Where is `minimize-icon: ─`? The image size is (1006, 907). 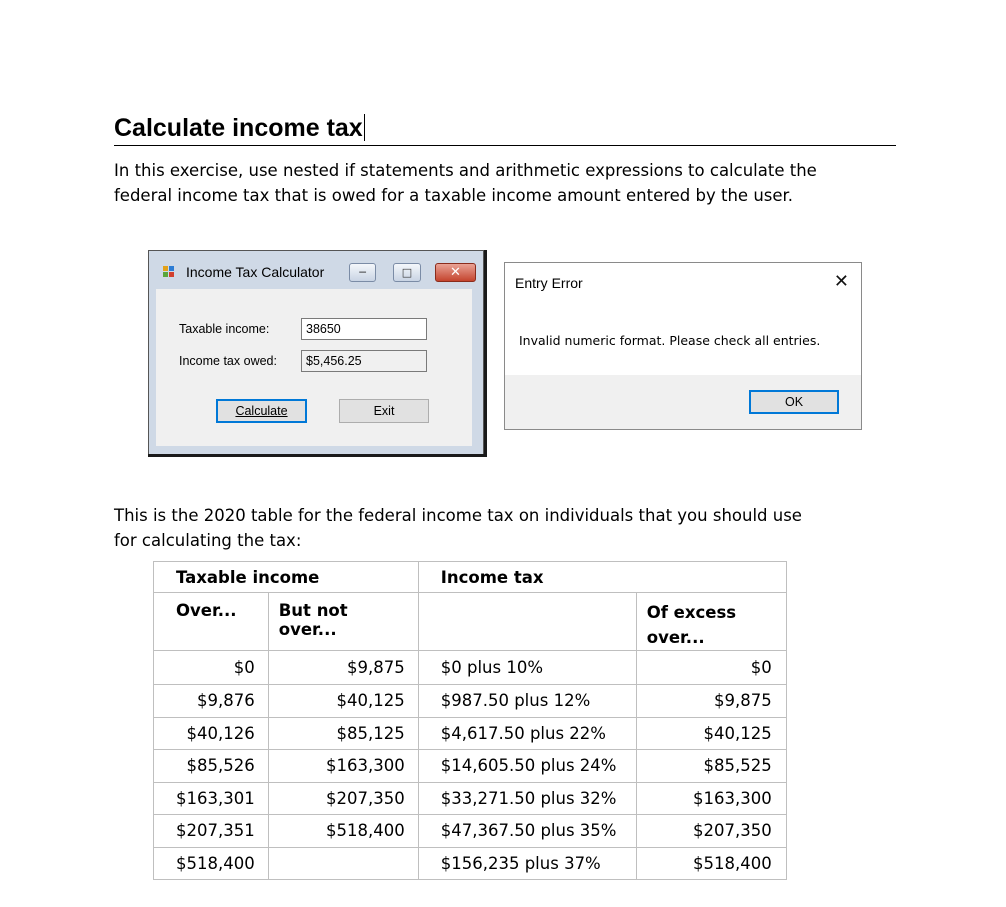 minimize-icon: ─ is located at coordinates (362, 272).